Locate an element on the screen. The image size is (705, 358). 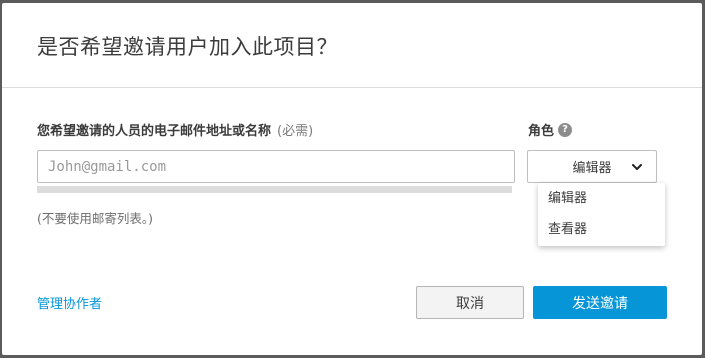
role-select: 编辑器 is located at coordinates (592, 166).